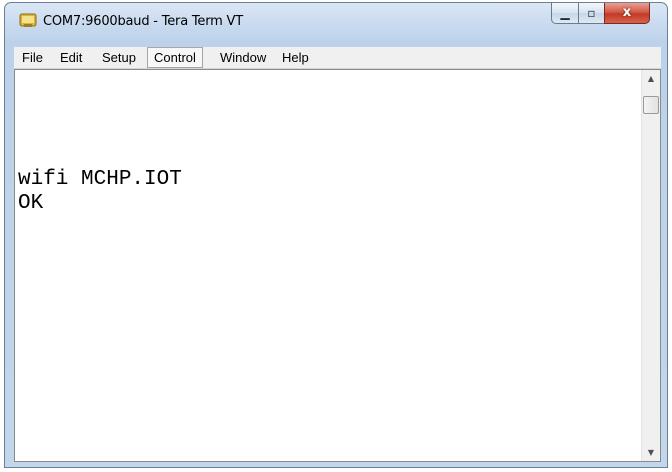 This screenshot has width=672, height=472. I want to click on menu-setup: Setup, so click(119, 57).